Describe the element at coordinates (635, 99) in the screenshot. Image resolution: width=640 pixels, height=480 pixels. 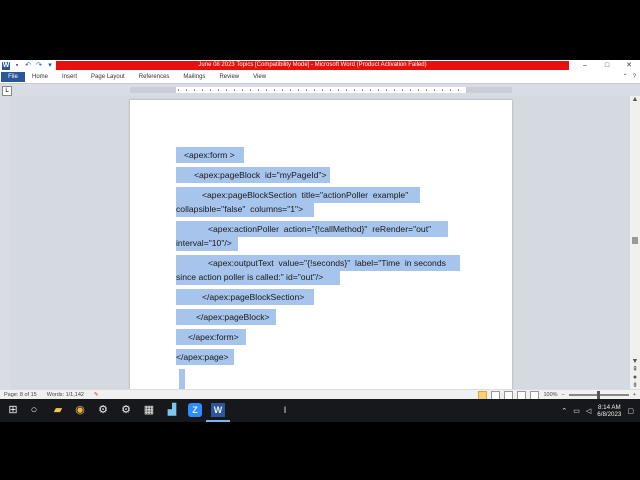
I see `scroll-up-icon: ▲` at that location.